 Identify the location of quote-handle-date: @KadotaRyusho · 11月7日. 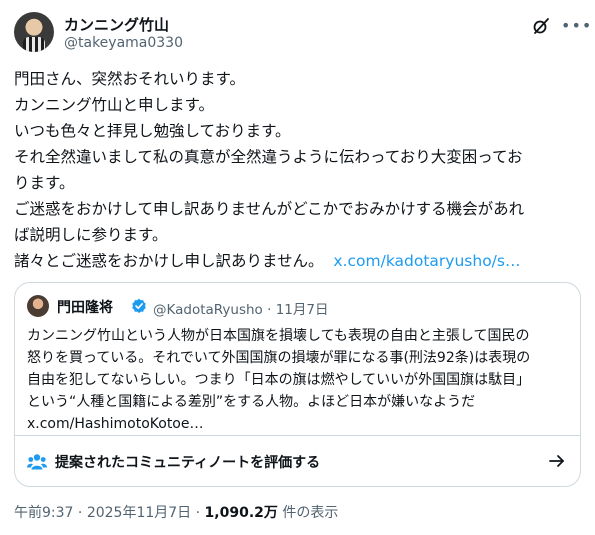
(241, 310).